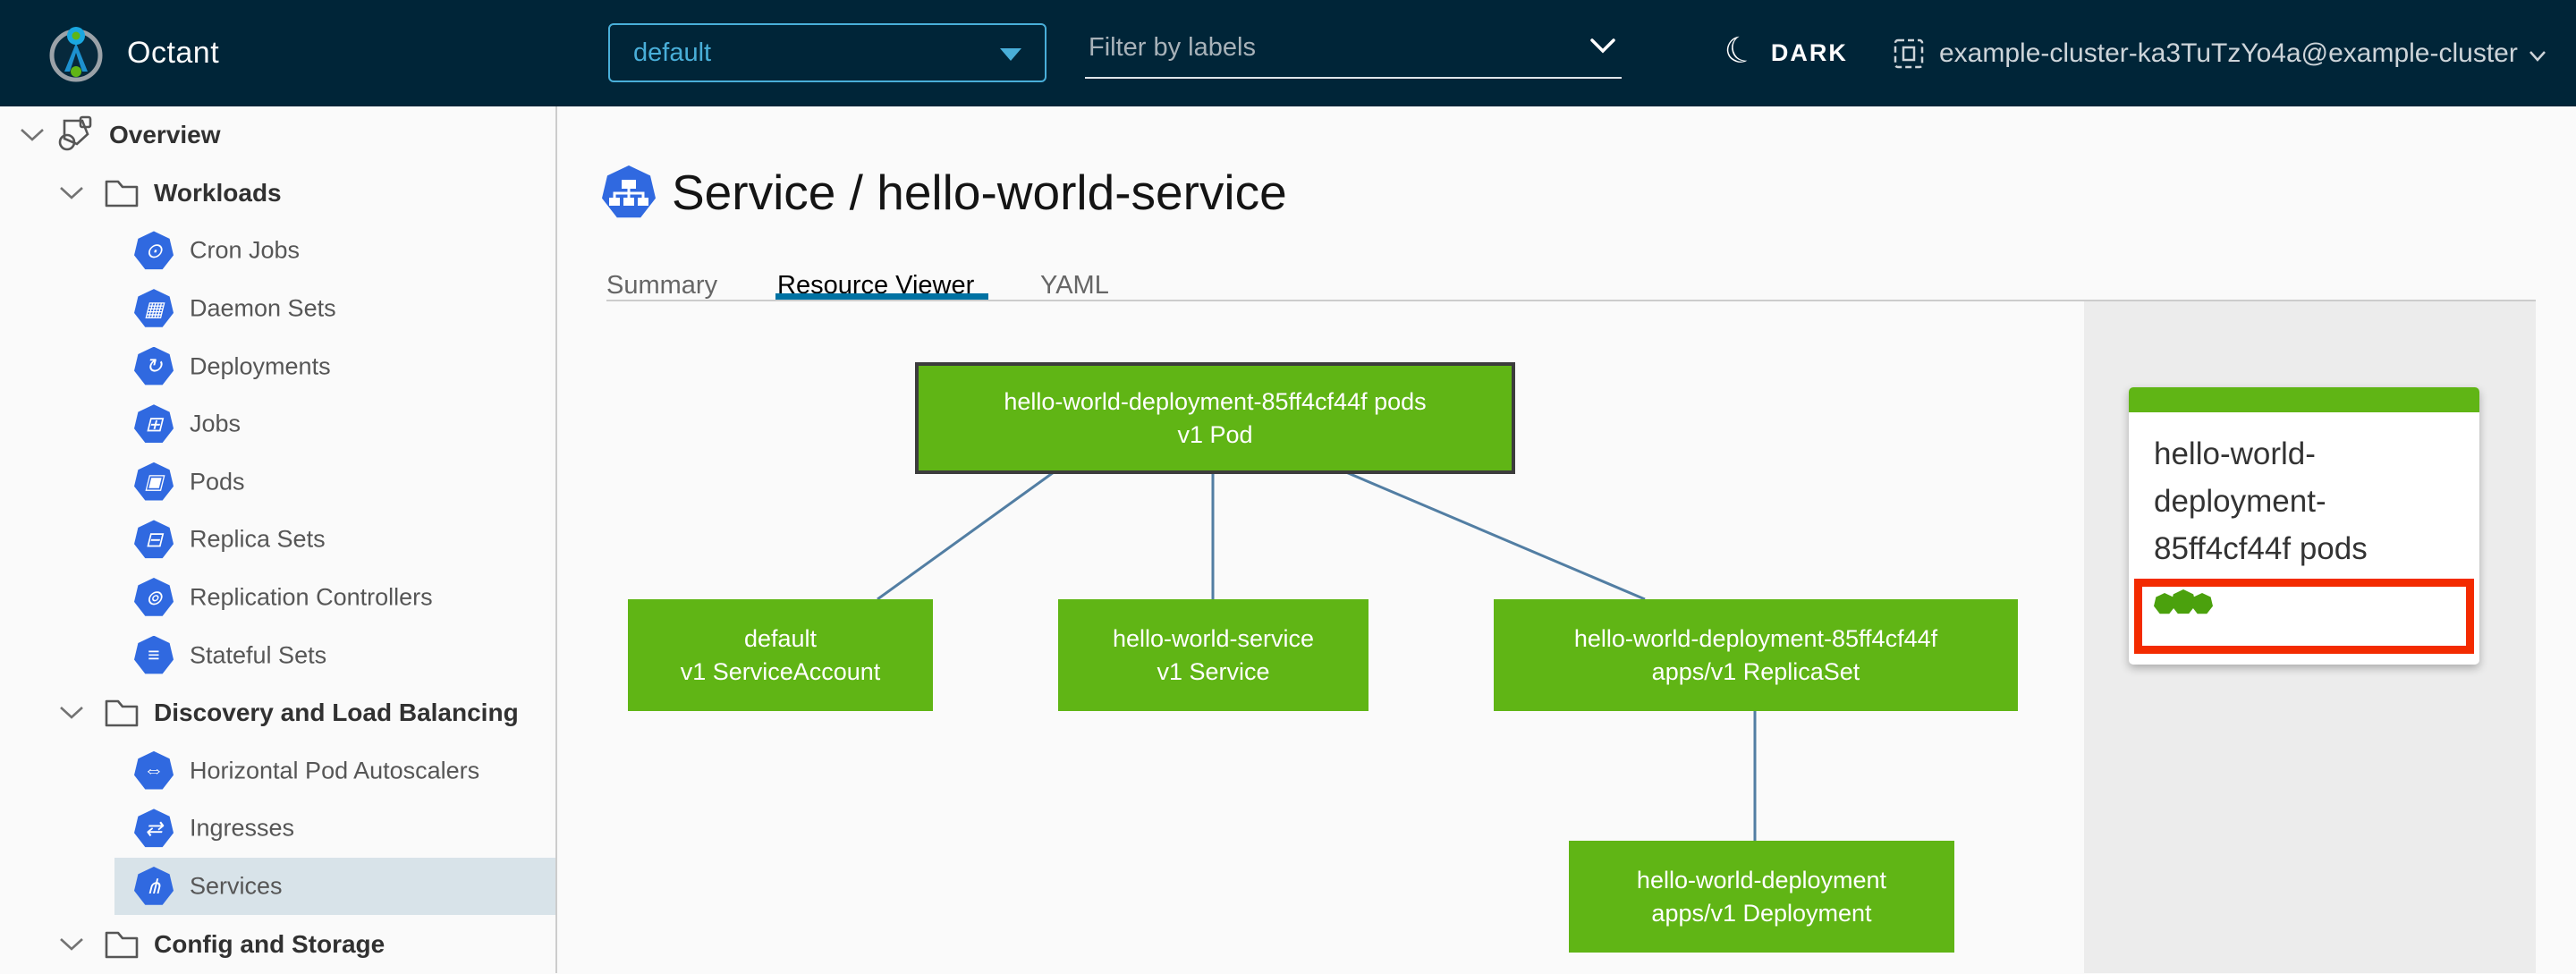 This screenshot has width=2576, height=974. I want to click on selected-node-title: hello-world-deployment-85ff4cf44f pods, so click(2261, 501).